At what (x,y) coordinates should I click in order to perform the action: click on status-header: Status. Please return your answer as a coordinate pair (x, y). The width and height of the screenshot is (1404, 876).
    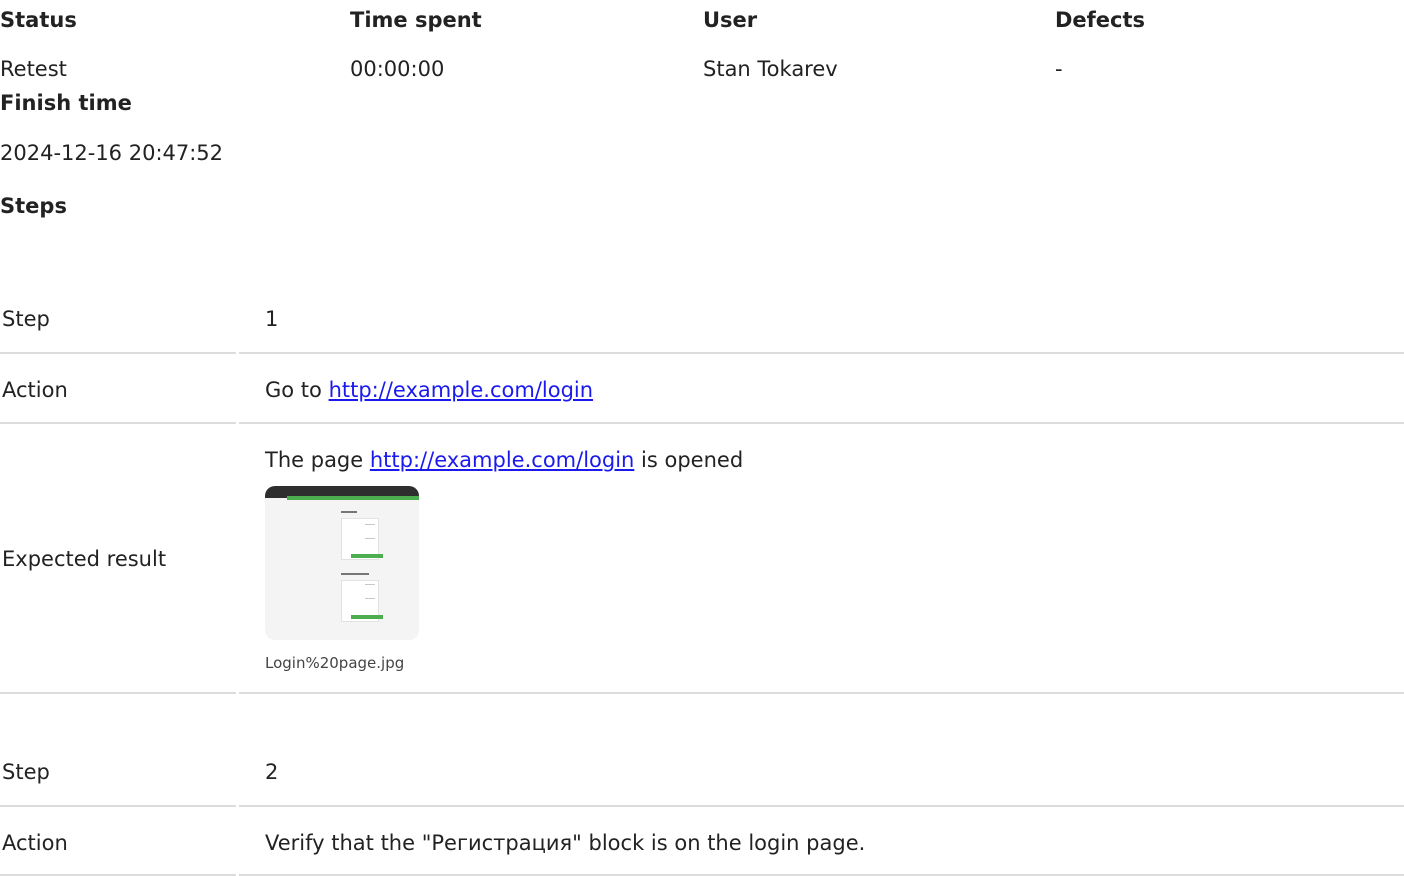
    Looking at the image, I should click on (38, 20).